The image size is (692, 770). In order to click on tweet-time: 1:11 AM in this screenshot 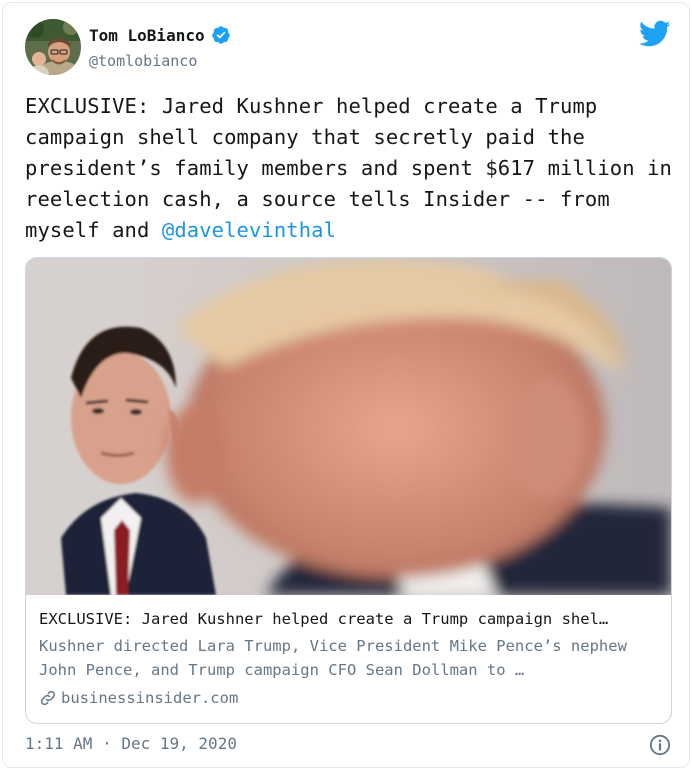, I will do `click(59, 743)`.